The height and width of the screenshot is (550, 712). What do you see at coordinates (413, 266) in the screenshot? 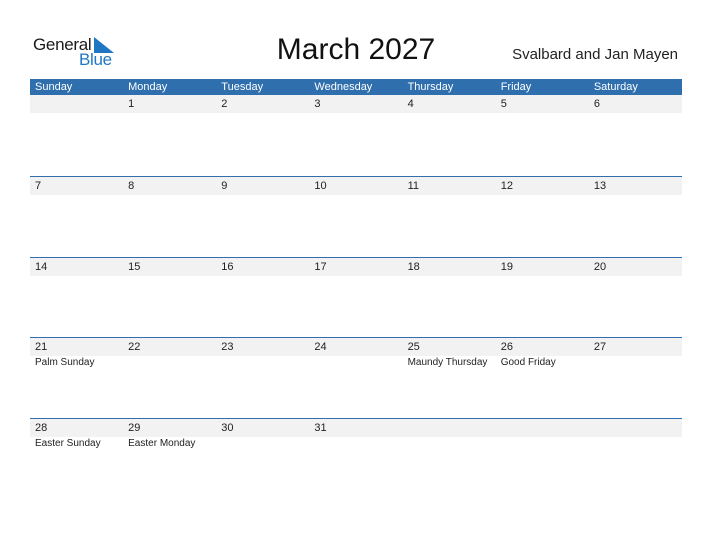
I see `day-number: 18` at bounding box center [413, 266].